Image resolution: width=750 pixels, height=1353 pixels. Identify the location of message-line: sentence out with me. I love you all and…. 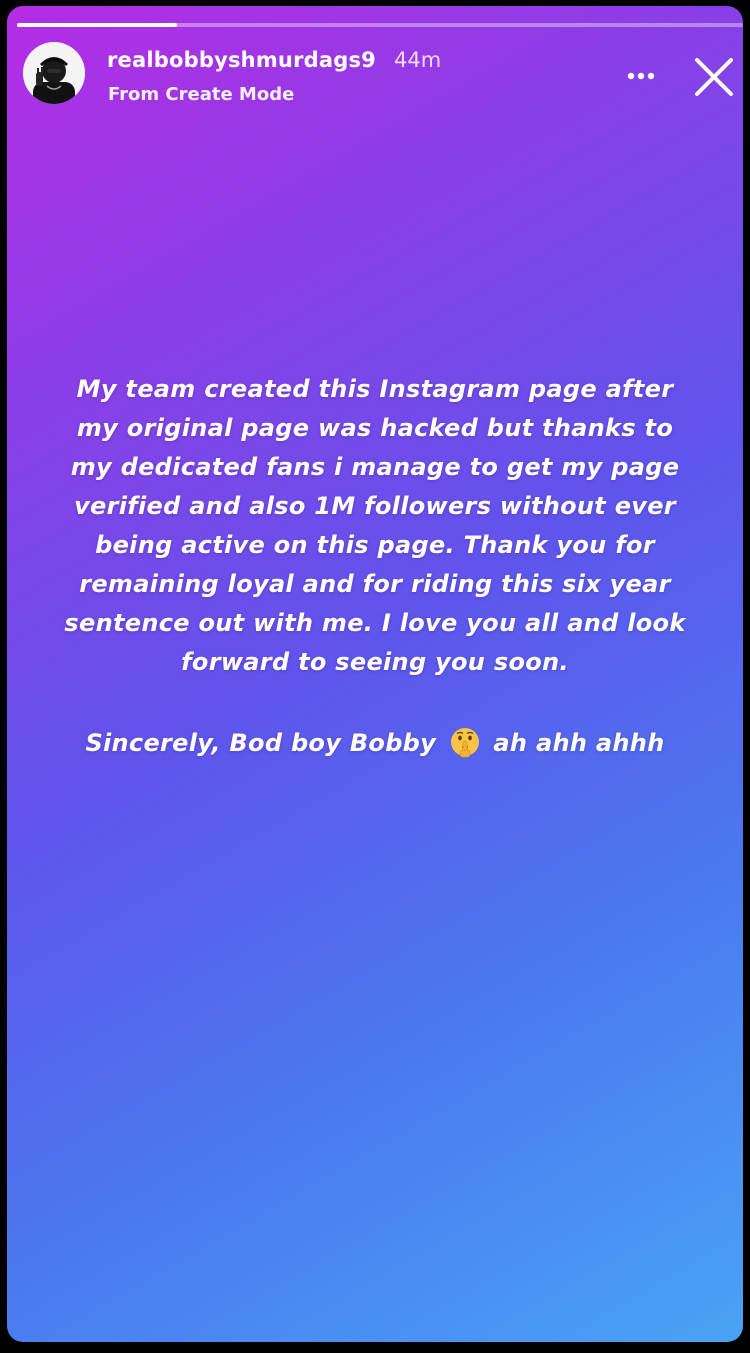
(375, 623).